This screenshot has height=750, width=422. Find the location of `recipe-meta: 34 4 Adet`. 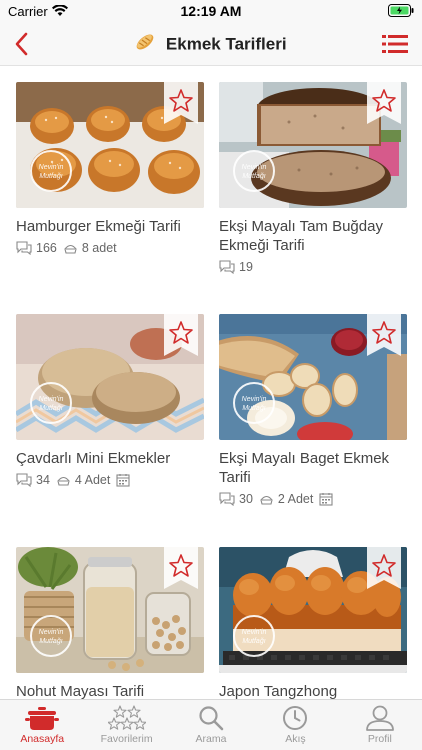

recipe-meta: 34 4 Adet is located at coordinates (110, 480).